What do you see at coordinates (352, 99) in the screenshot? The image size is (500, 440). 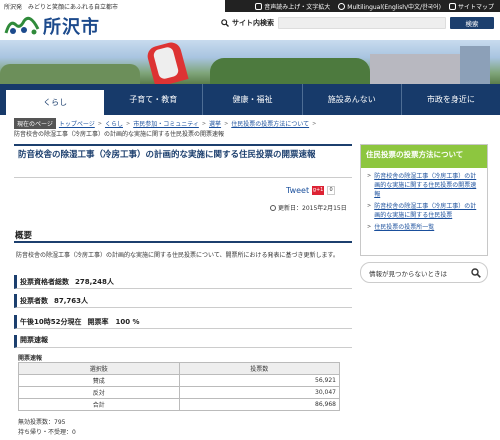 I see `nav-item-shisetsu: 施設あんない` at bounding box center [352, 99].